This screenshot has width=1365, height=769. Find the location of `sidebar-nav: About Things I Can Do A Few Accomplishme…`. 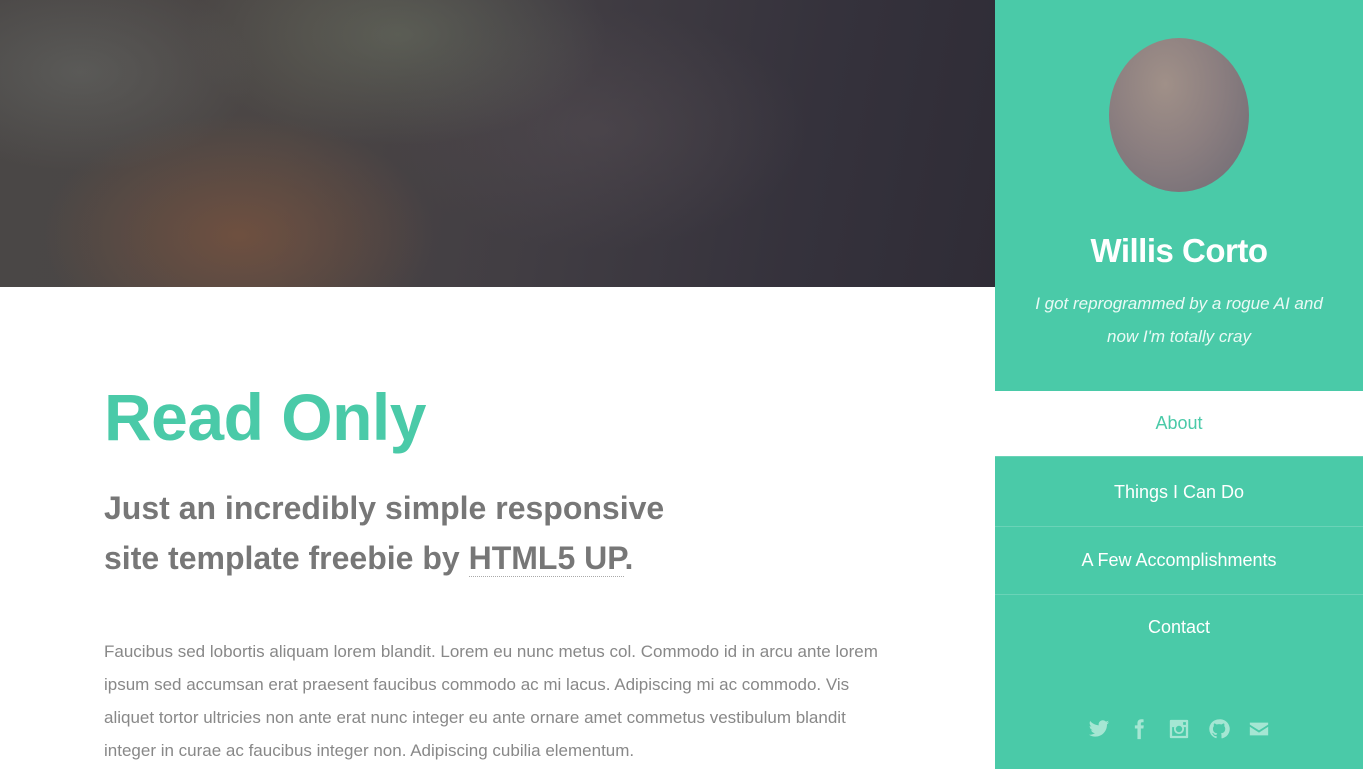

sidebar-nav: About Things I Can Do A Few Accomplishme… is located at coordinates (1179, 526).